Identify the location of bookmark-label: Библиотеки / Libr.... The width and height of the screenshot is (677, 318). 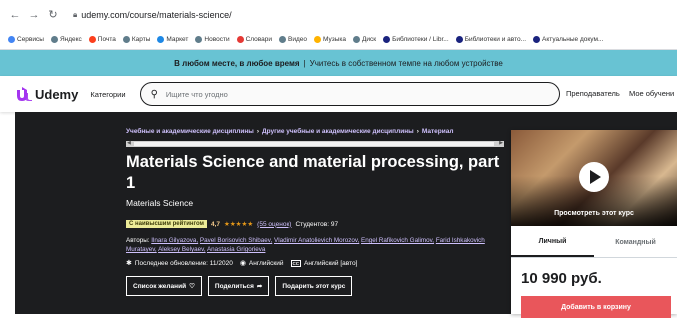
(420, 39).